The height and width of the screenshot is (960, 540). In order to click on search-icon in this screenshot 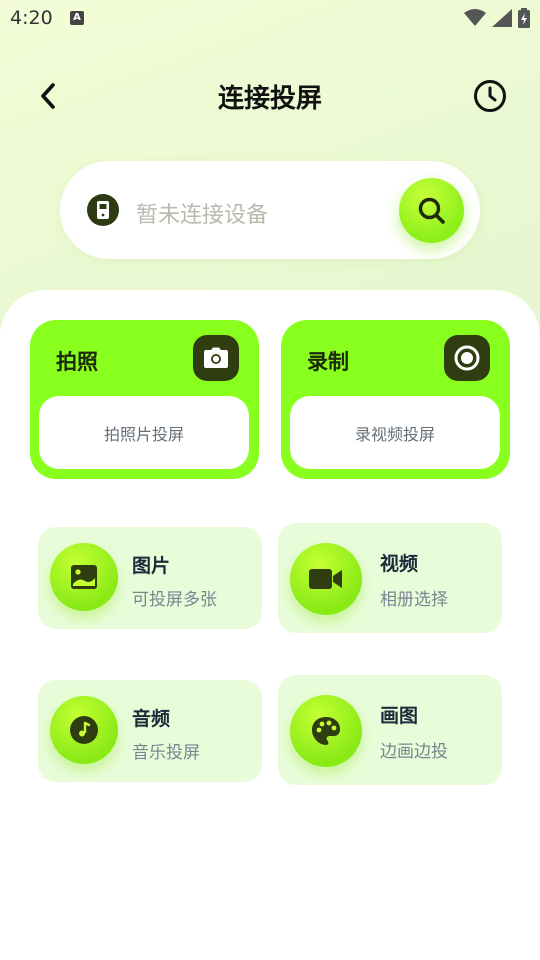, I will do `click(431, 210)`.